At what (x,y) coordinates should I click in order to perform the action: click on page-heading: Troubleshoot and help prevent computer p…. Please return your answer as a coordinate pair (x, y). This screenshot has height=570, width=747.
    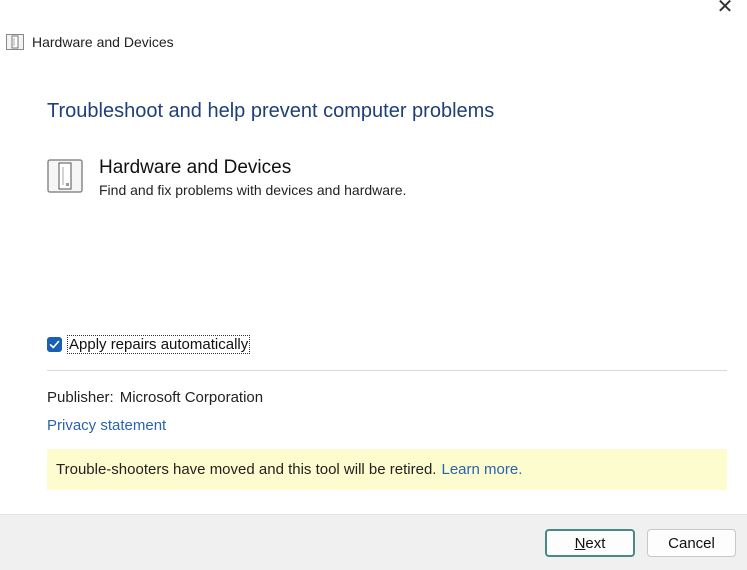
    Looking at the image, I should click on (271, 111).